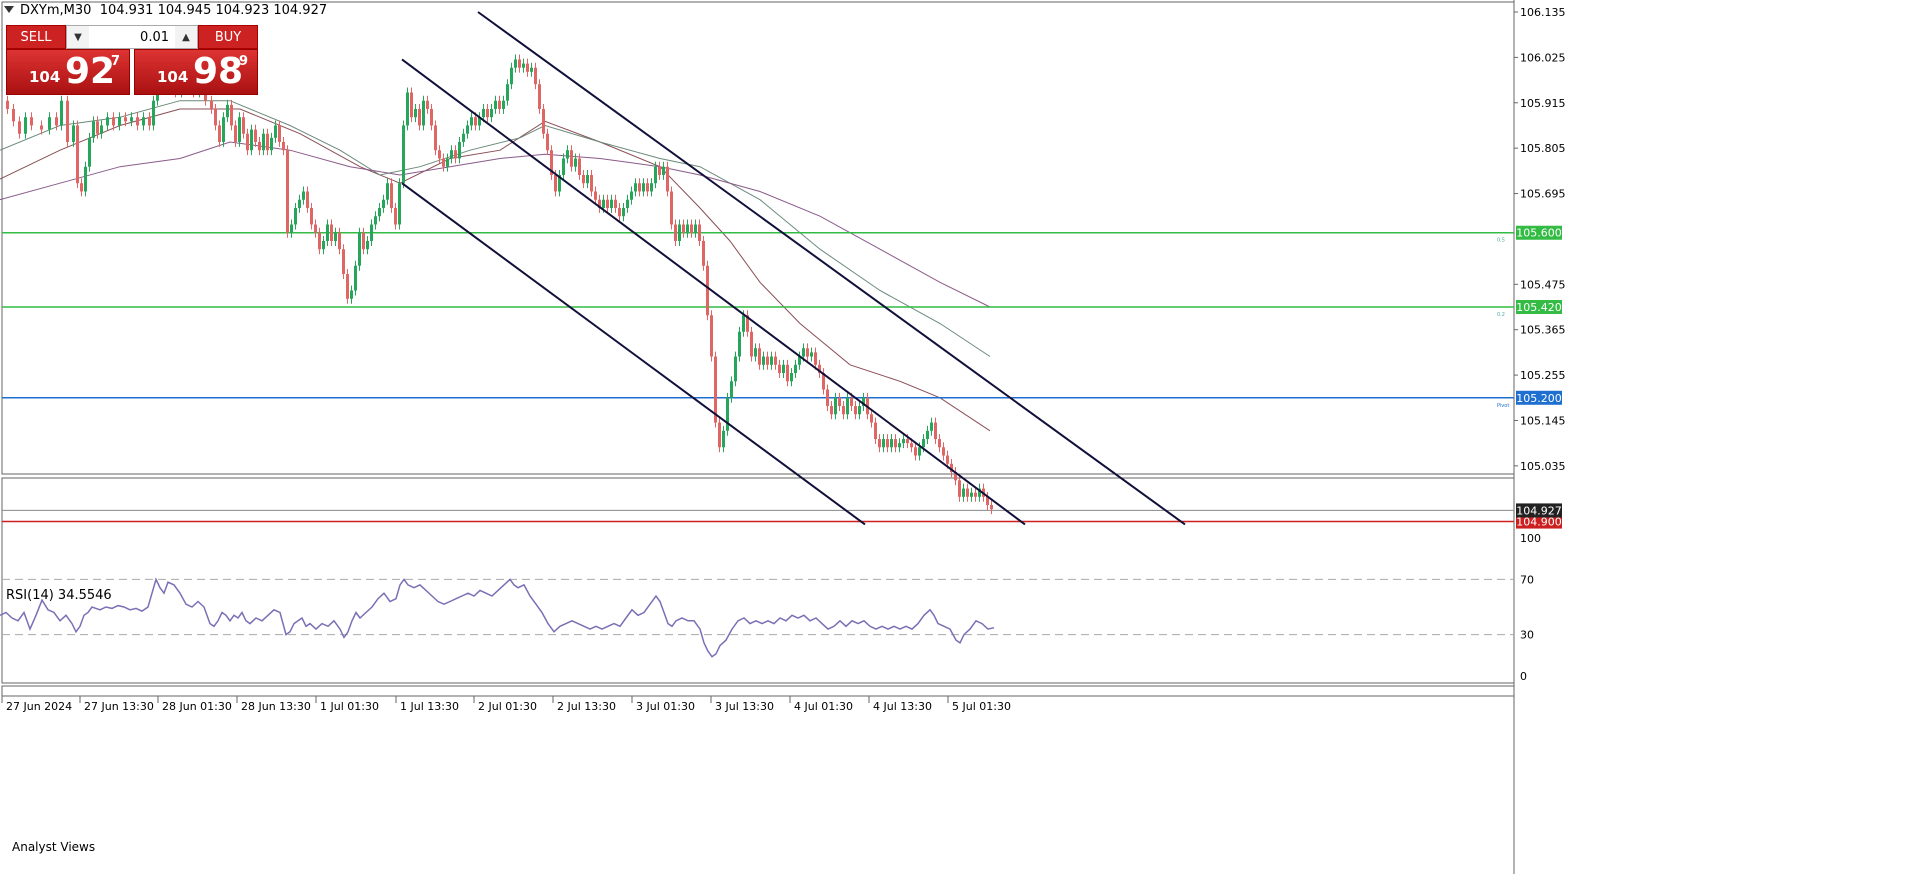  Describe the element at coordinates (276, 706) in the screenshot. I see `time-tick-label: 28 Jun 13:30` at that location.